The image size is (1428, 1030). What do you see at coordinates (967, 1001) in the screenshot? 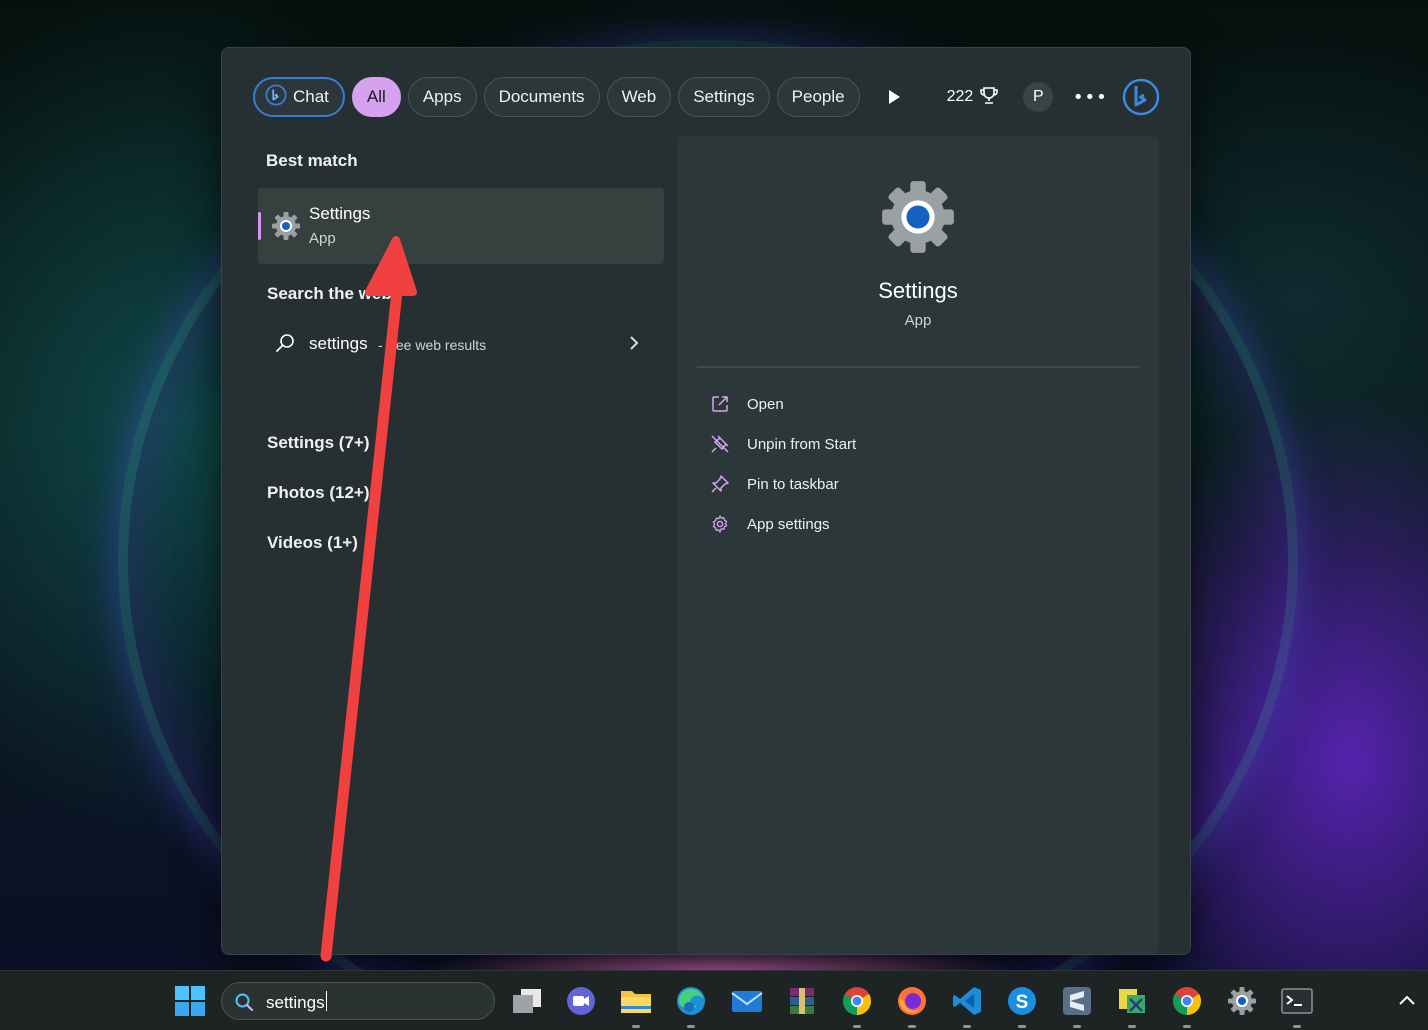
I see `vscode-icon` at bounding box center [967, 1001].